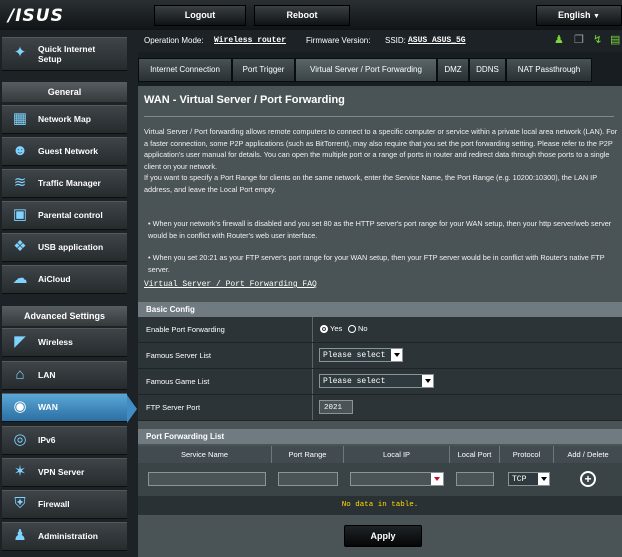 This screenshot has height=557, width=622. I want to click on sidebar-item-administration: ♟ Administration, so click(64, 536).